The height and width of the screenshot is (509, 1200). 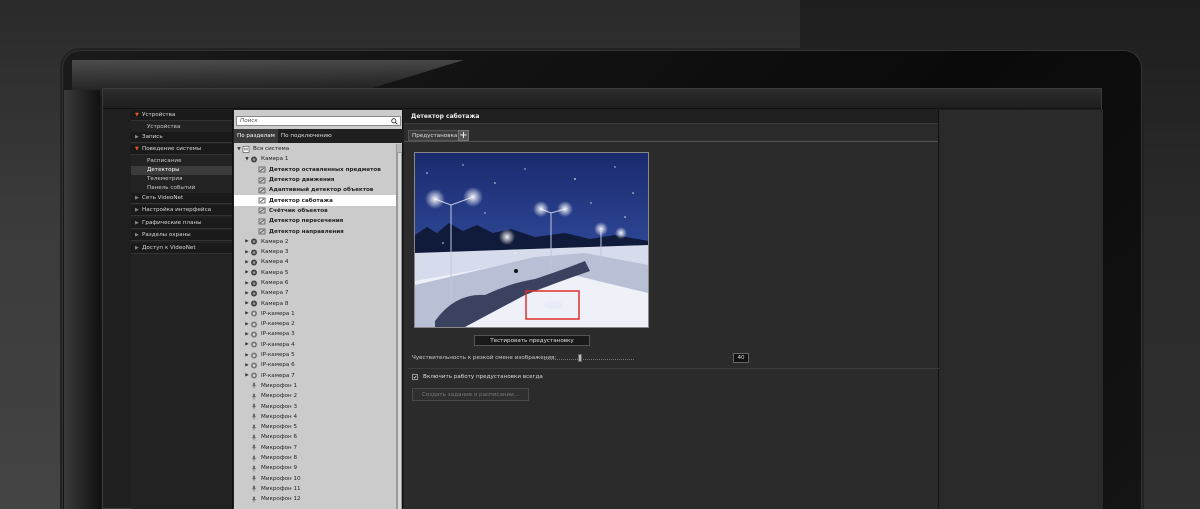 I want to click on nav-group-6: ▶ Разделы охраны, so click(x=181, y=235).